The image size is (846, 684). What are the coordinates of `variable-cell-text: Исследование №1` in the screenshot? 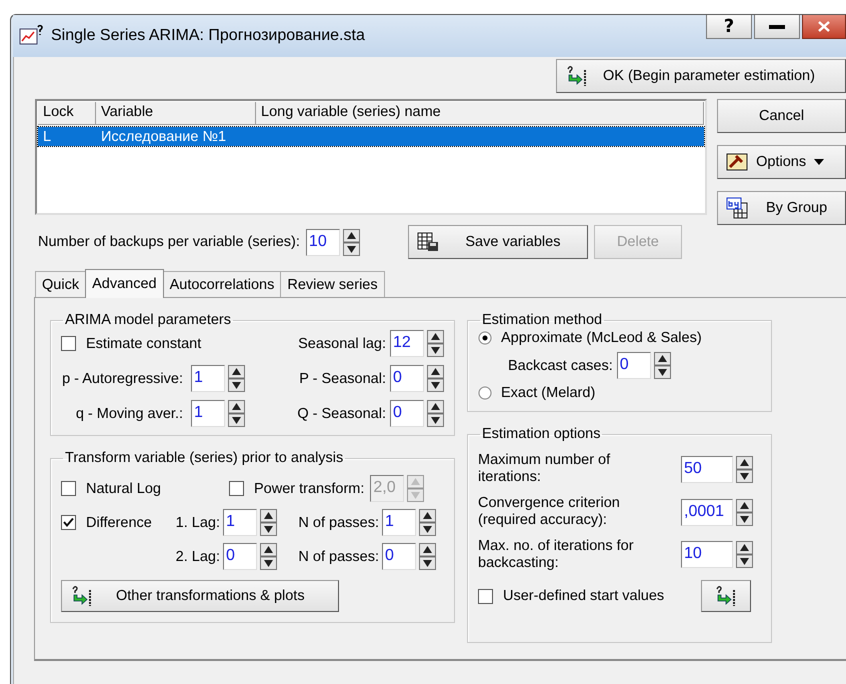 It's located at (164, 136).